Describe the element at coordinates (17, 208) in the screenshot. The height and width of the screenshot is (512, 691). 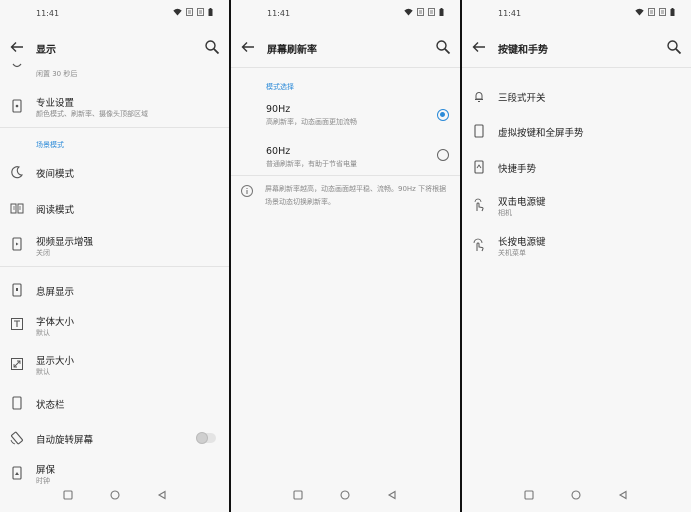
I see `book-icon` at that location.